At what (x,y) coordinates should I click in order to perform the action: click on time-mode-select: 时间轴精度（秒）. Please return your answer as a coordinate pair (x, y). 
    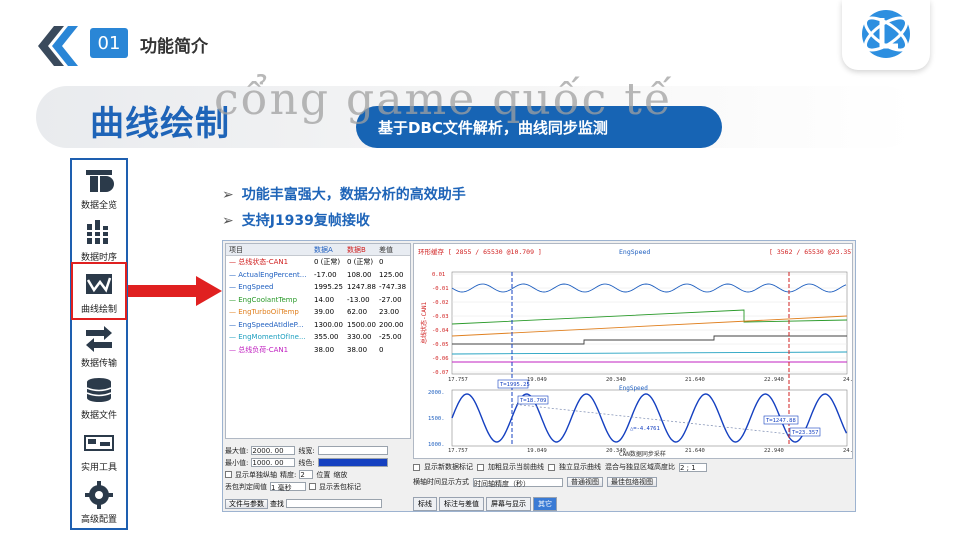
    Looking at the image, I should click on (518, 482).